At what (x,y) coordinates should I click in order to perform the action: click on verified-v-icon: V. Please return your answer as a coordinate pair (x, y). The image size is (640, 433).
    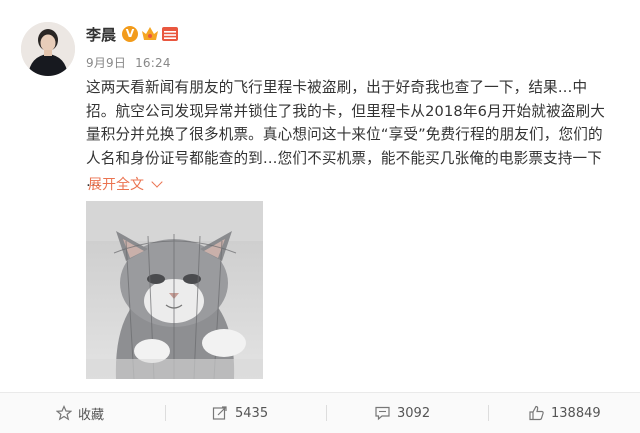
    Looking at the image, I should click on (130, 34).